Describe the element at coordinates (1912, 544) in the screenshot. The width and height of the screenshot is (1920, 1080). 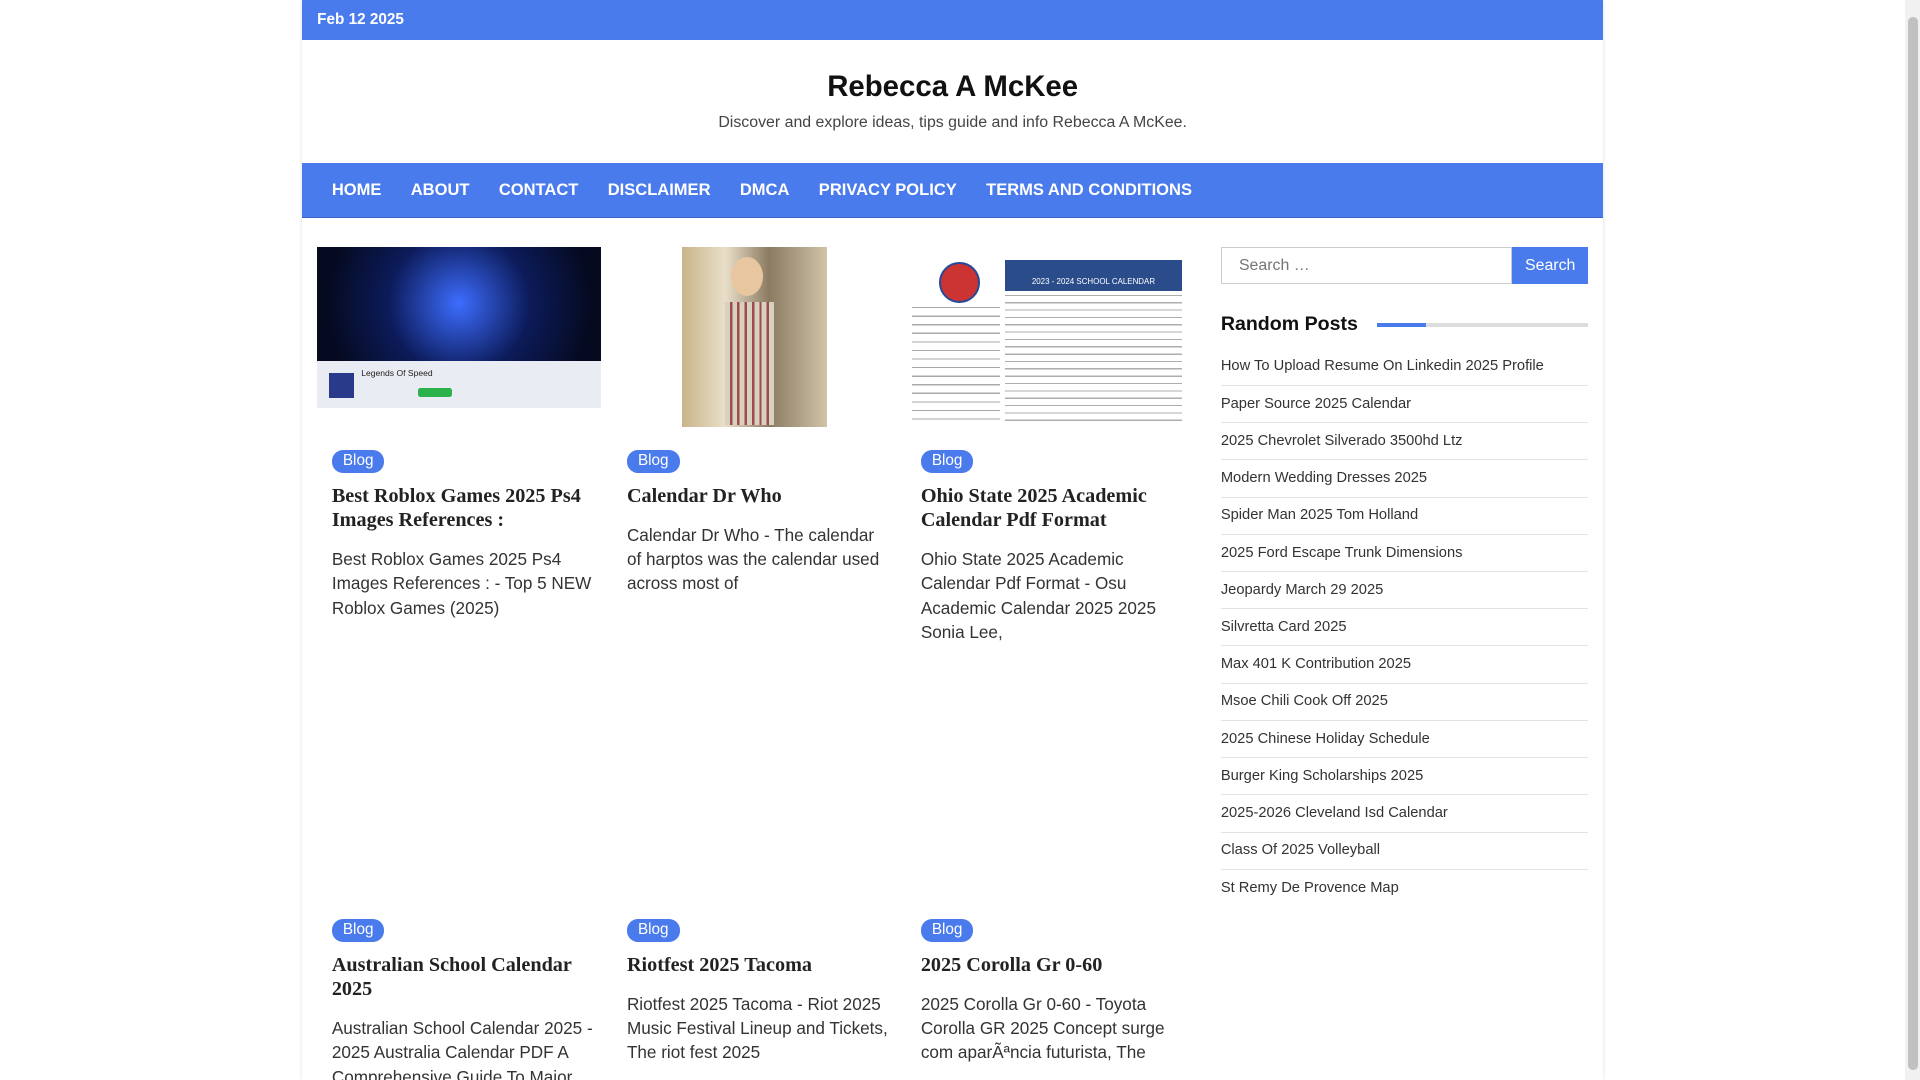
I see `scrollbar-thumb` at that location.